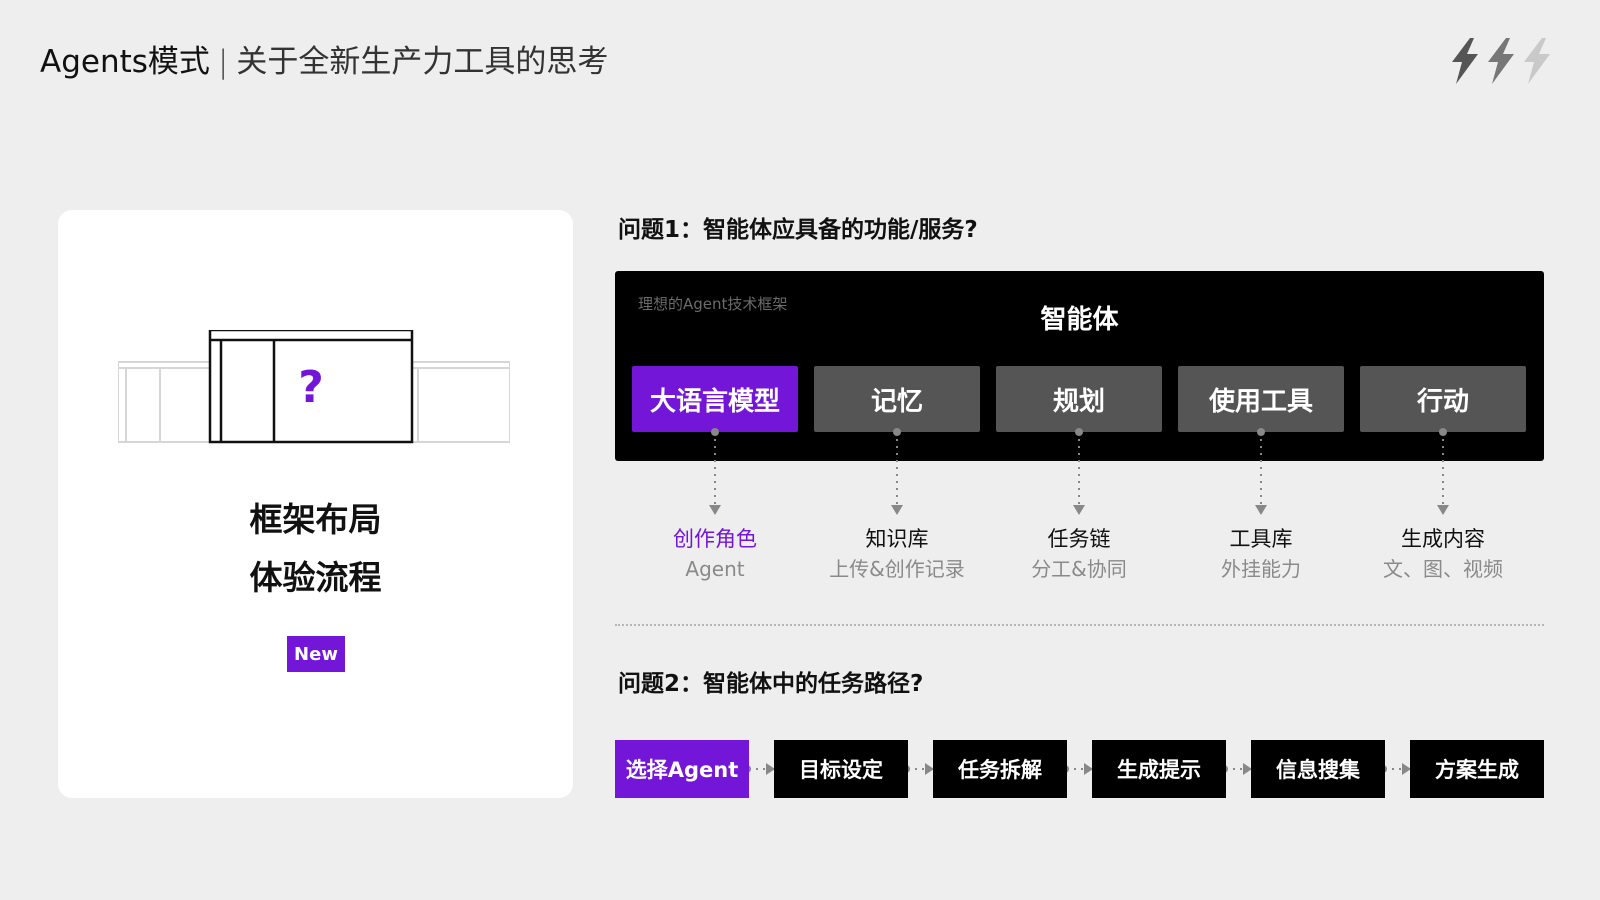  I want to click on new-badge: New, so click(316, 654).